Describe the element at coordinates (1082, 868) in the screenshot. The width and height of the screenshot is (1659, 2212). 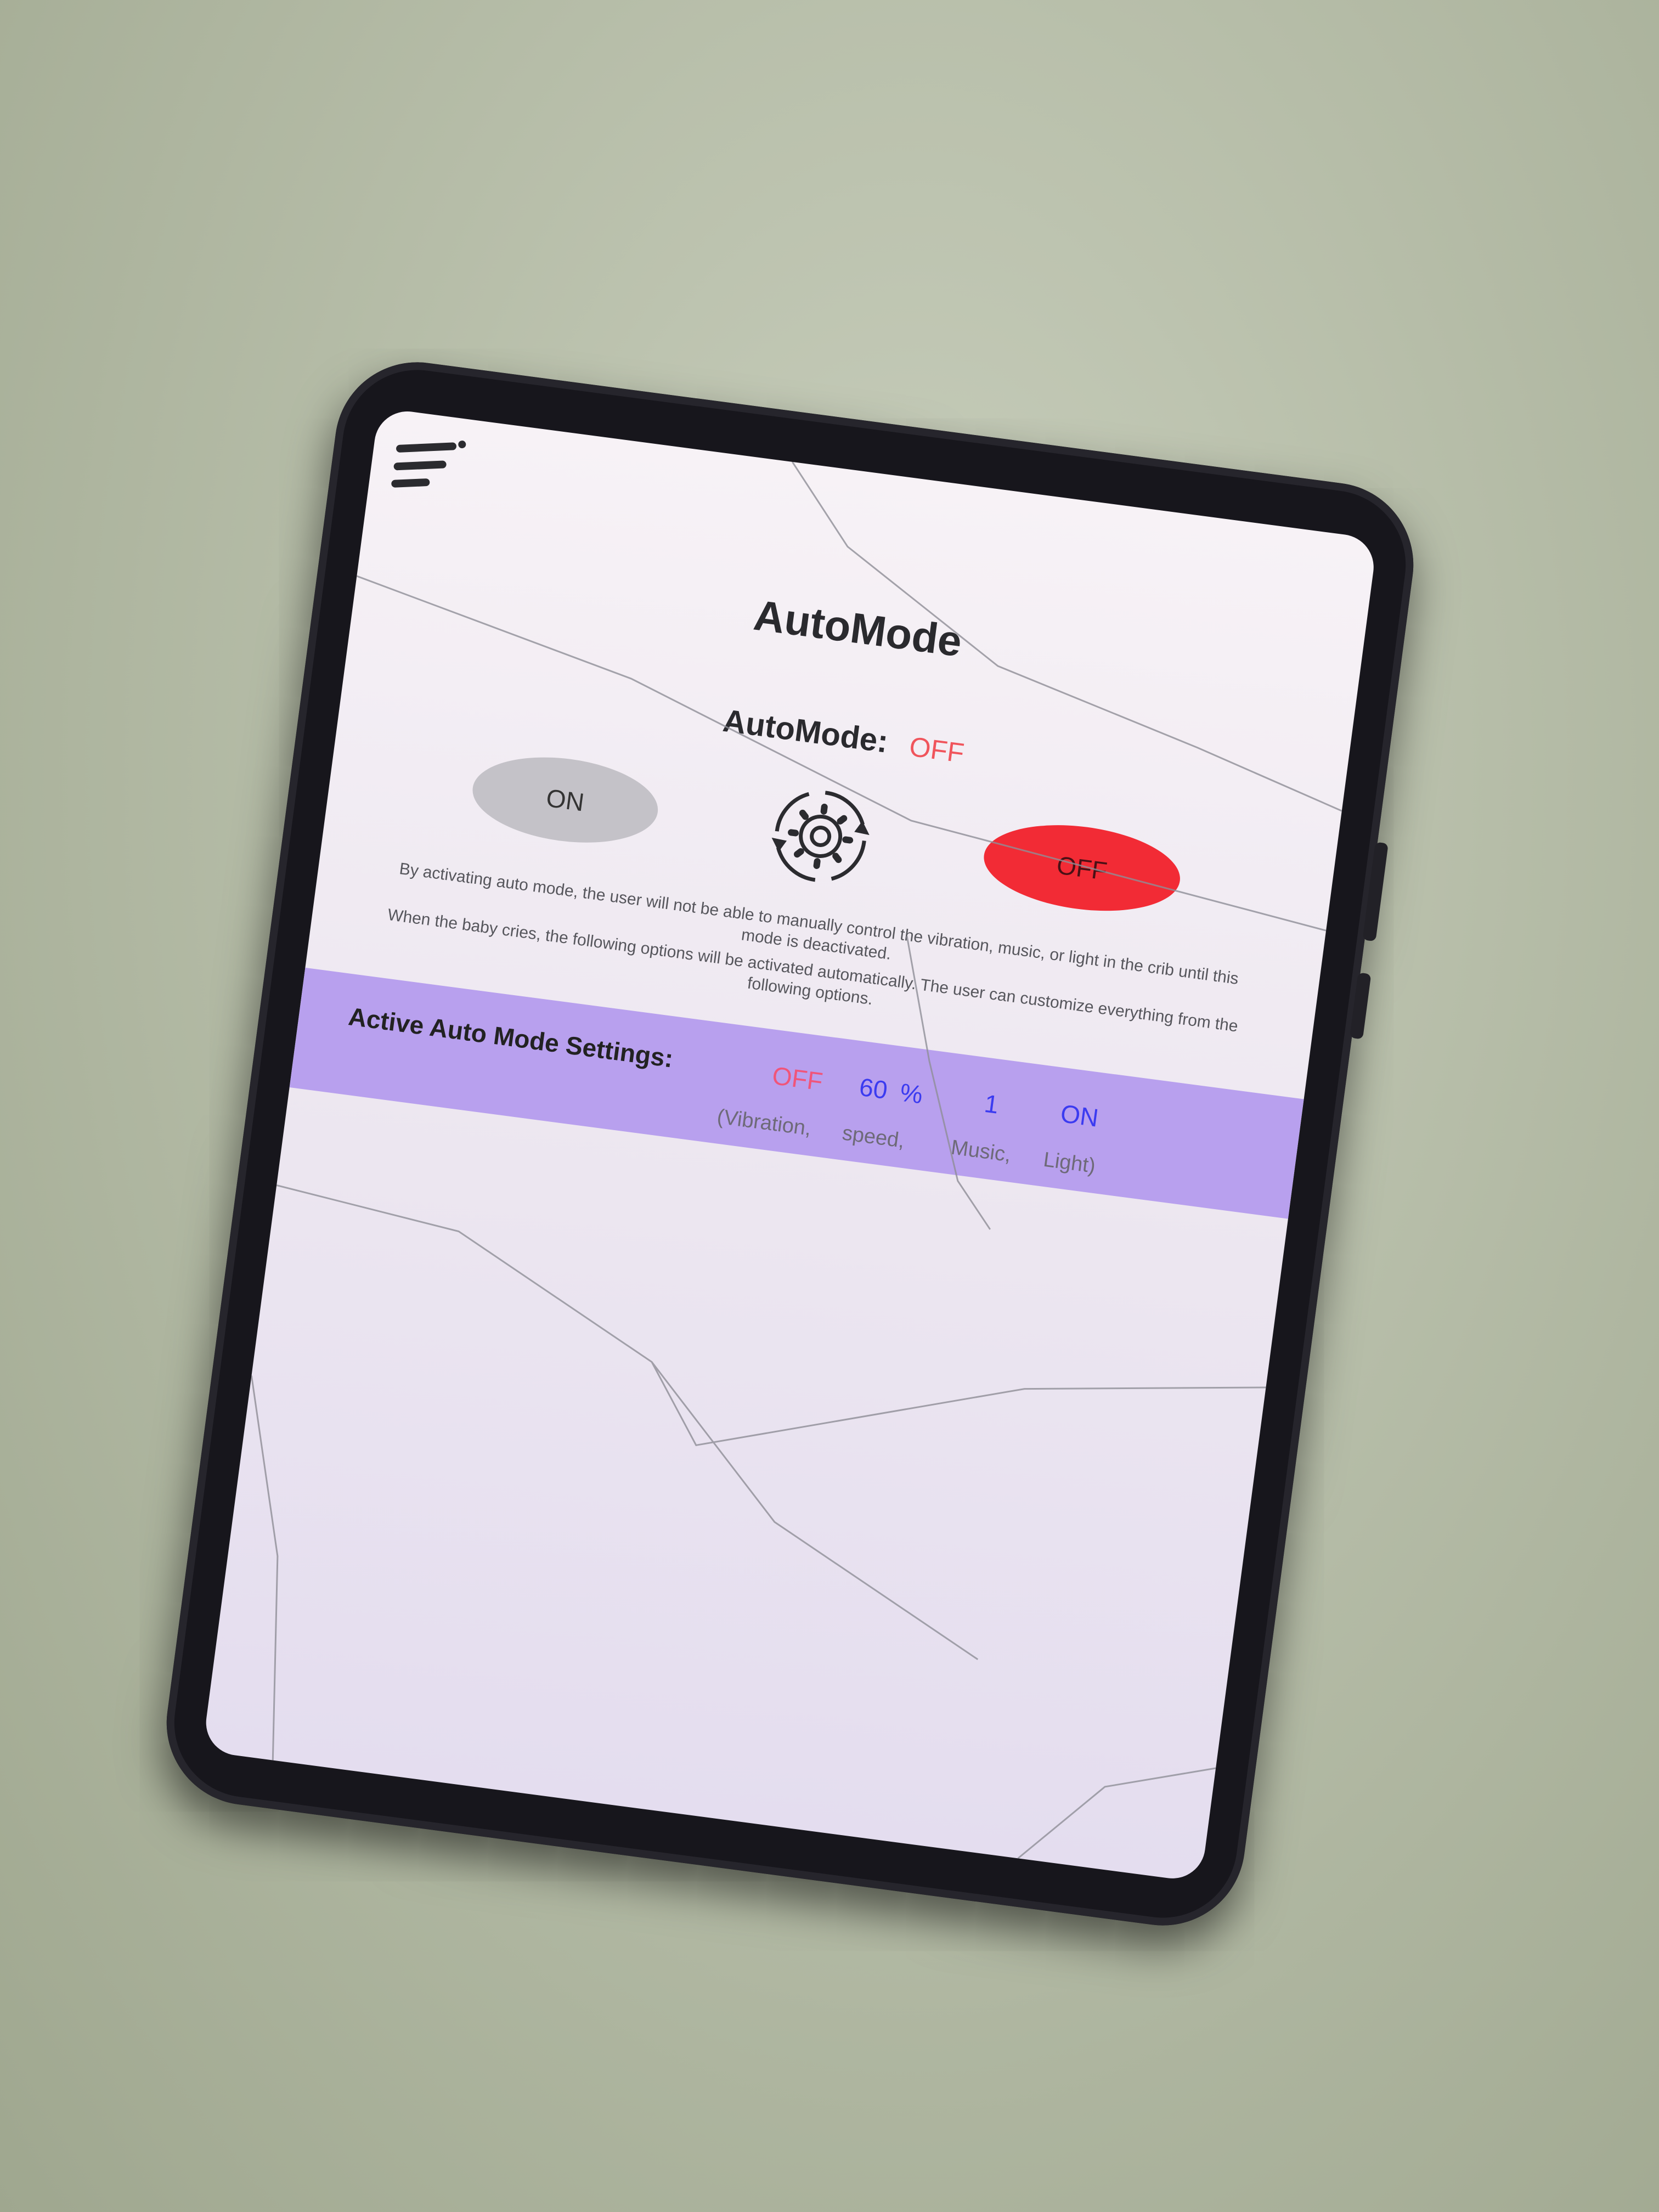
I see `off-button: OFF` at that location.